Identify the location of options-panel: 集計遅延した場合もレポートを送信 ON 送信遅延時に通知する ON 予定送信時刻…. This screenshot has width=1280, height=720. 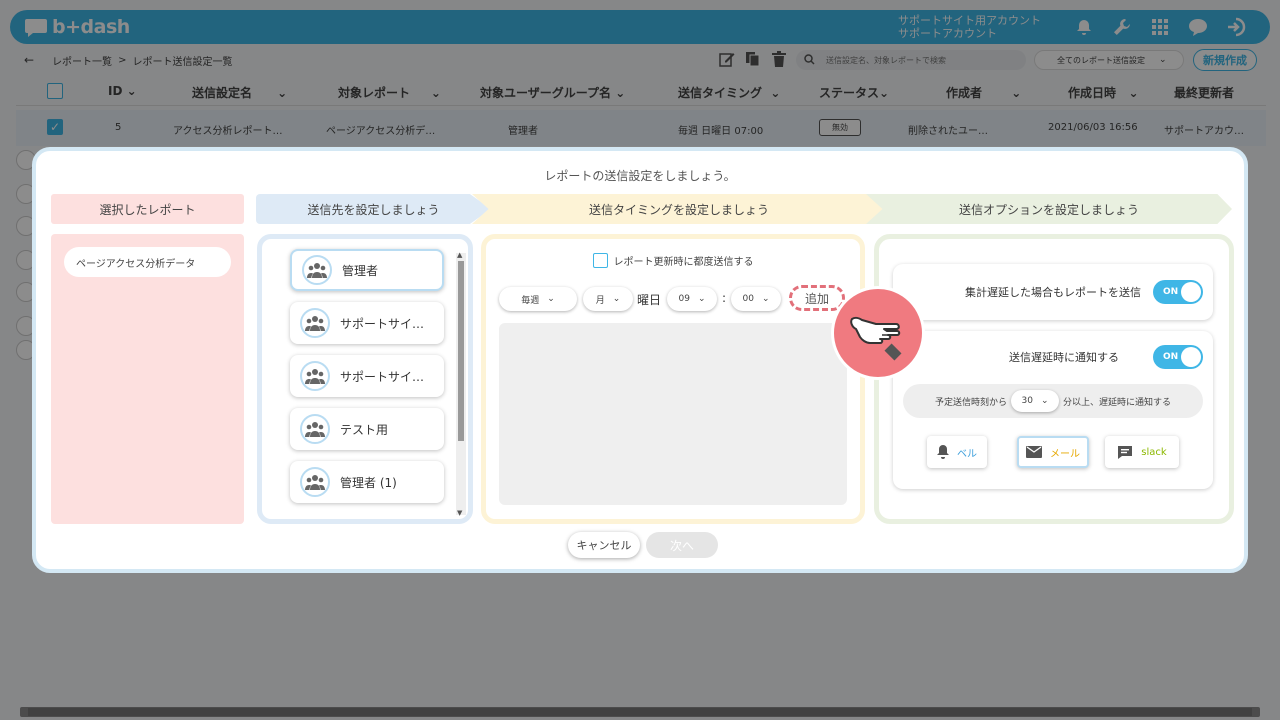
(1054, 379).